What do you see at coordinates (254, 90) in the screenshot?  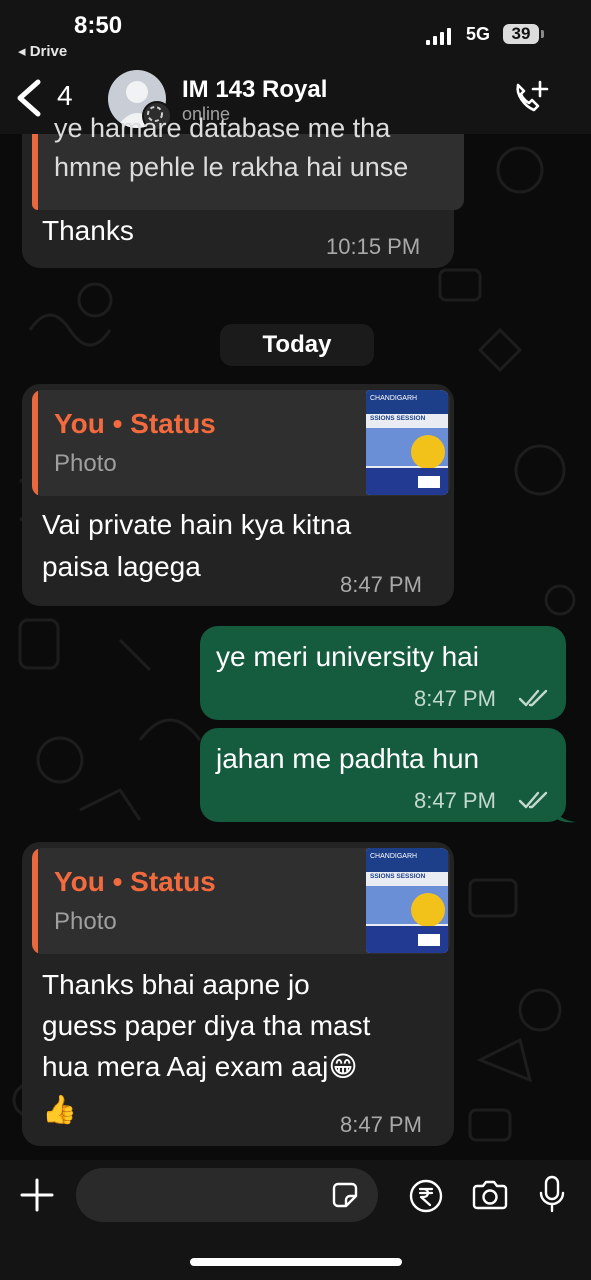 I see `contact-name: IM 143 Royal` at bounding box center [254, 90].